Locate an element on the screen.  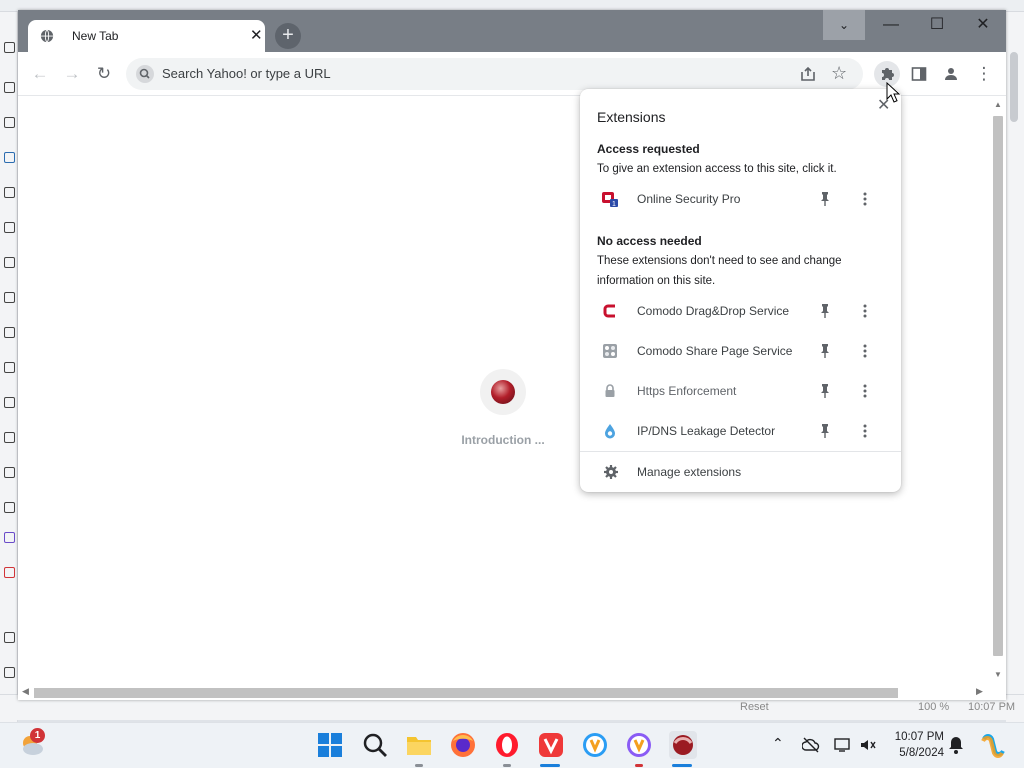
taskbar: 1 ⌃ 10:07 PM 5/8/2024 is located at coordinates (512, 745).